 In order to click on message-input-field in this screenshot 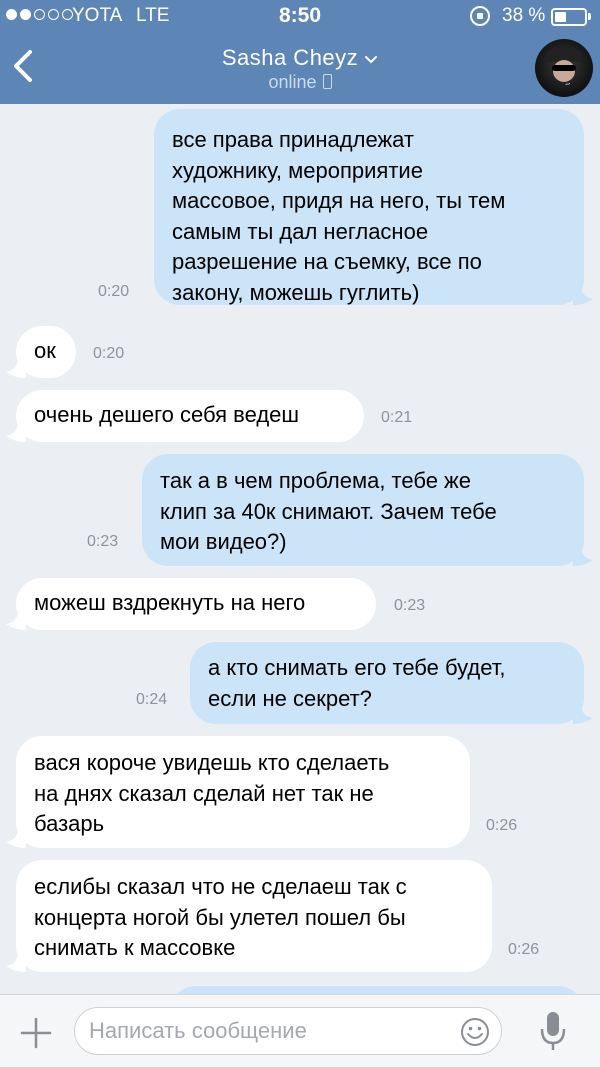, I will do `click(288, 1031)`.